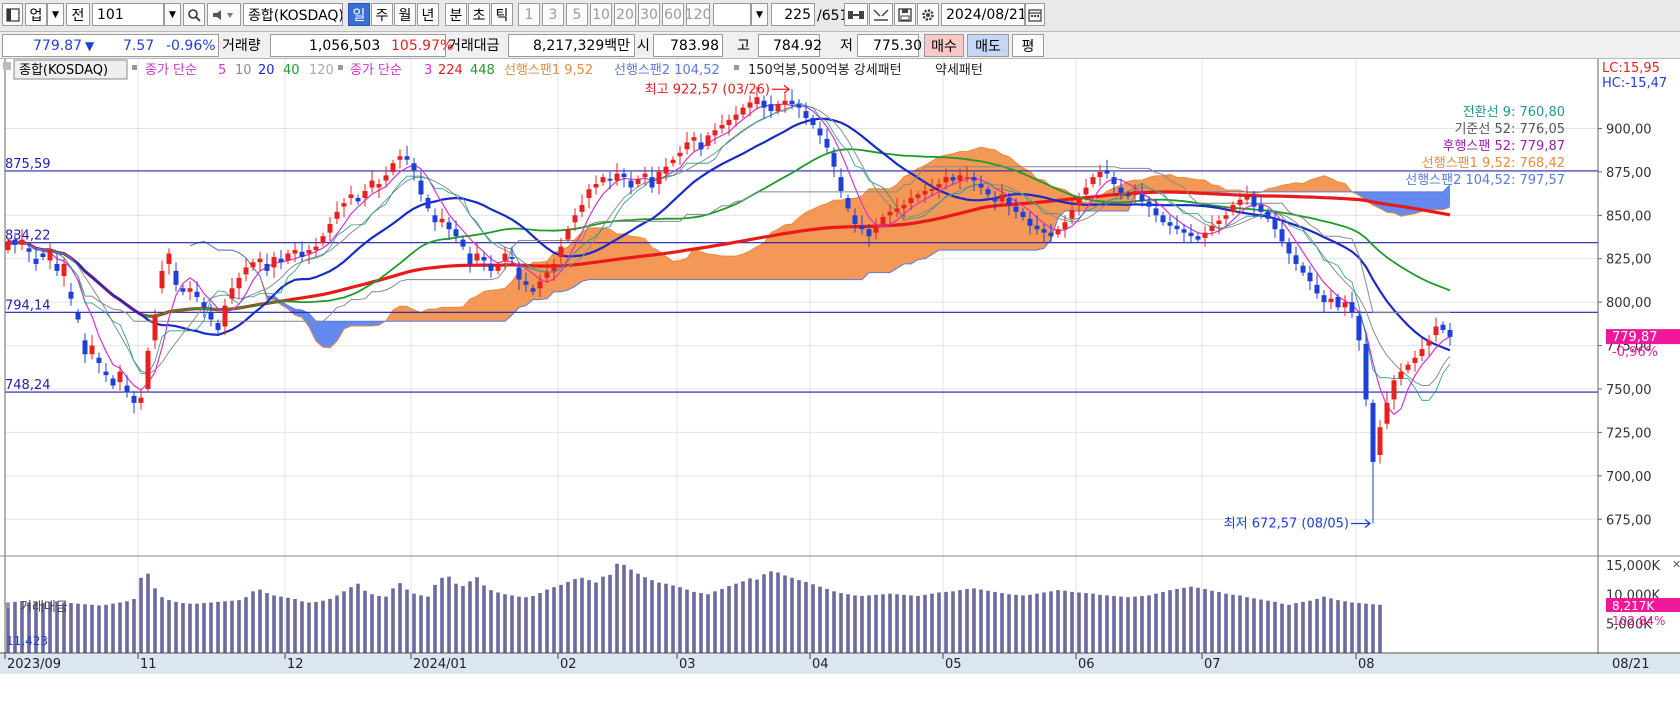  I want to click on market-label: 업, so click(36, 15).